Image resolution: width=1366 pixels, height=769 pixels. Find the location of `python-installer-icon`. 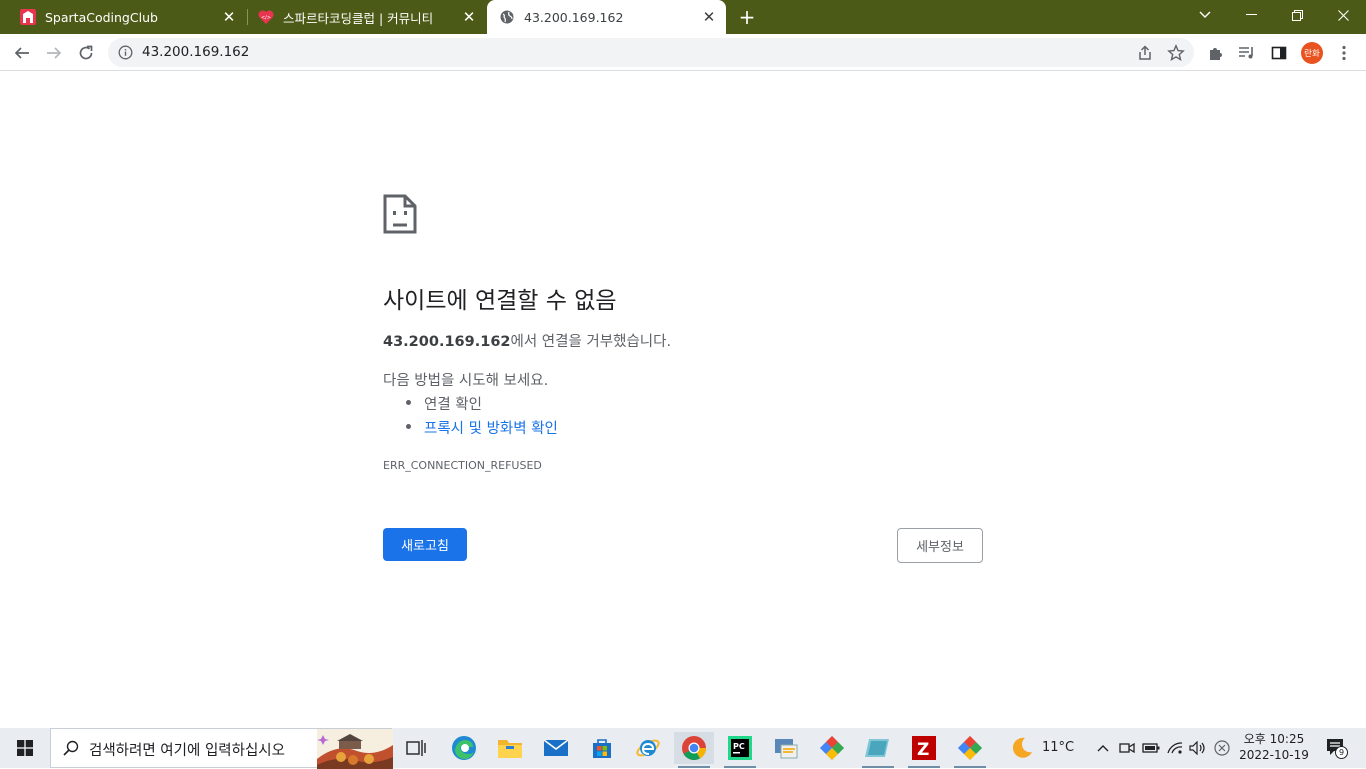

python-installer-icon is located at coordinates (786, 748).